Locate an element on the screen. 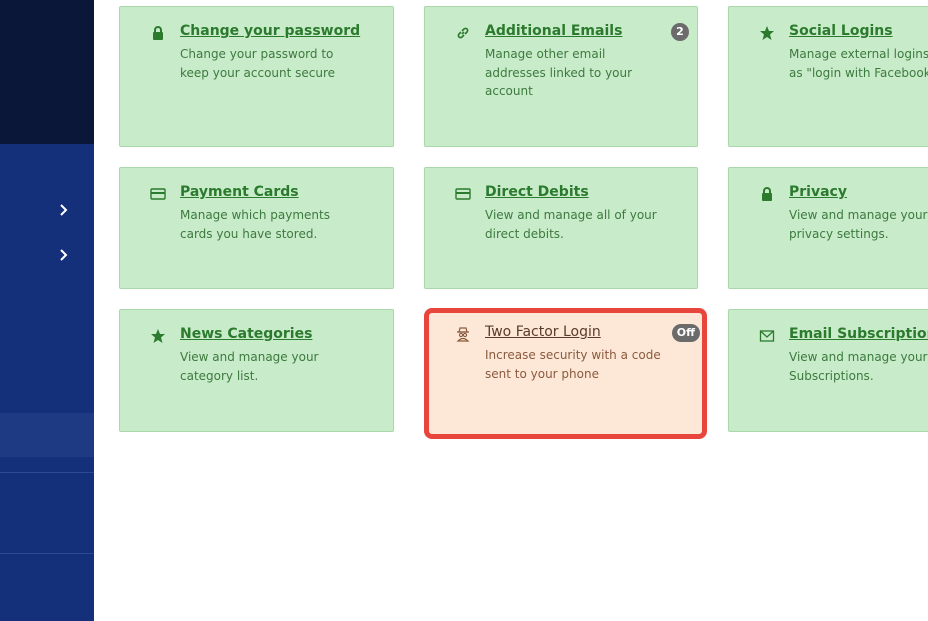  card-description: View and manage your privacy settings. is located at coordinates (858, 224).